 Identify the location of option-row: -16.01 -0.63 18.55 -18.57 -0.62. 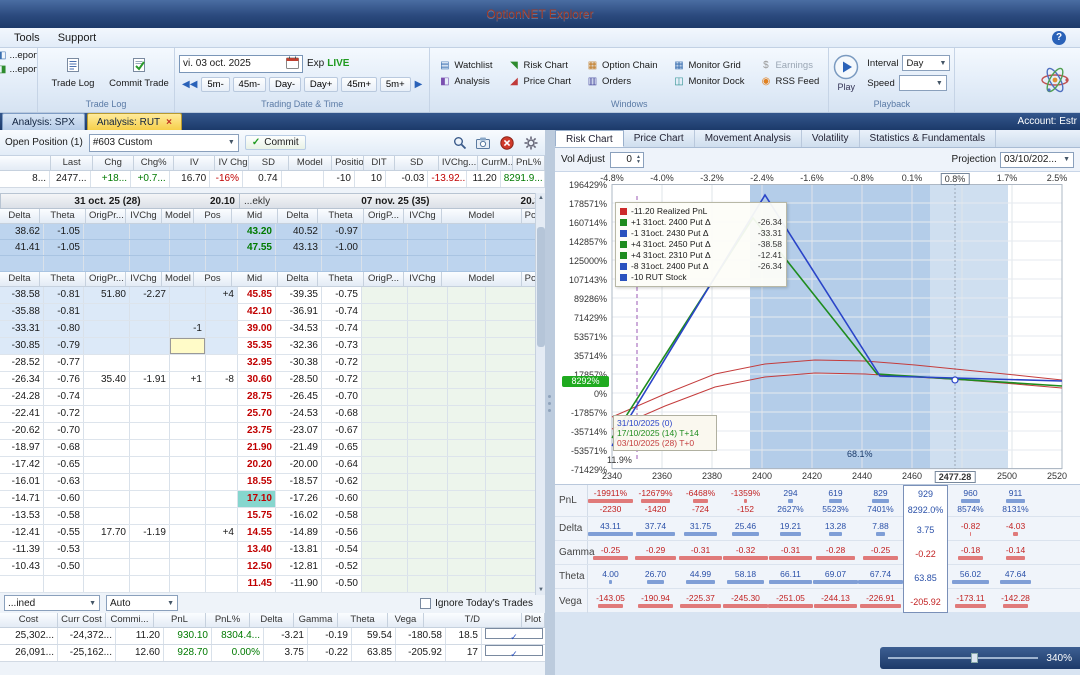
(272, 482).